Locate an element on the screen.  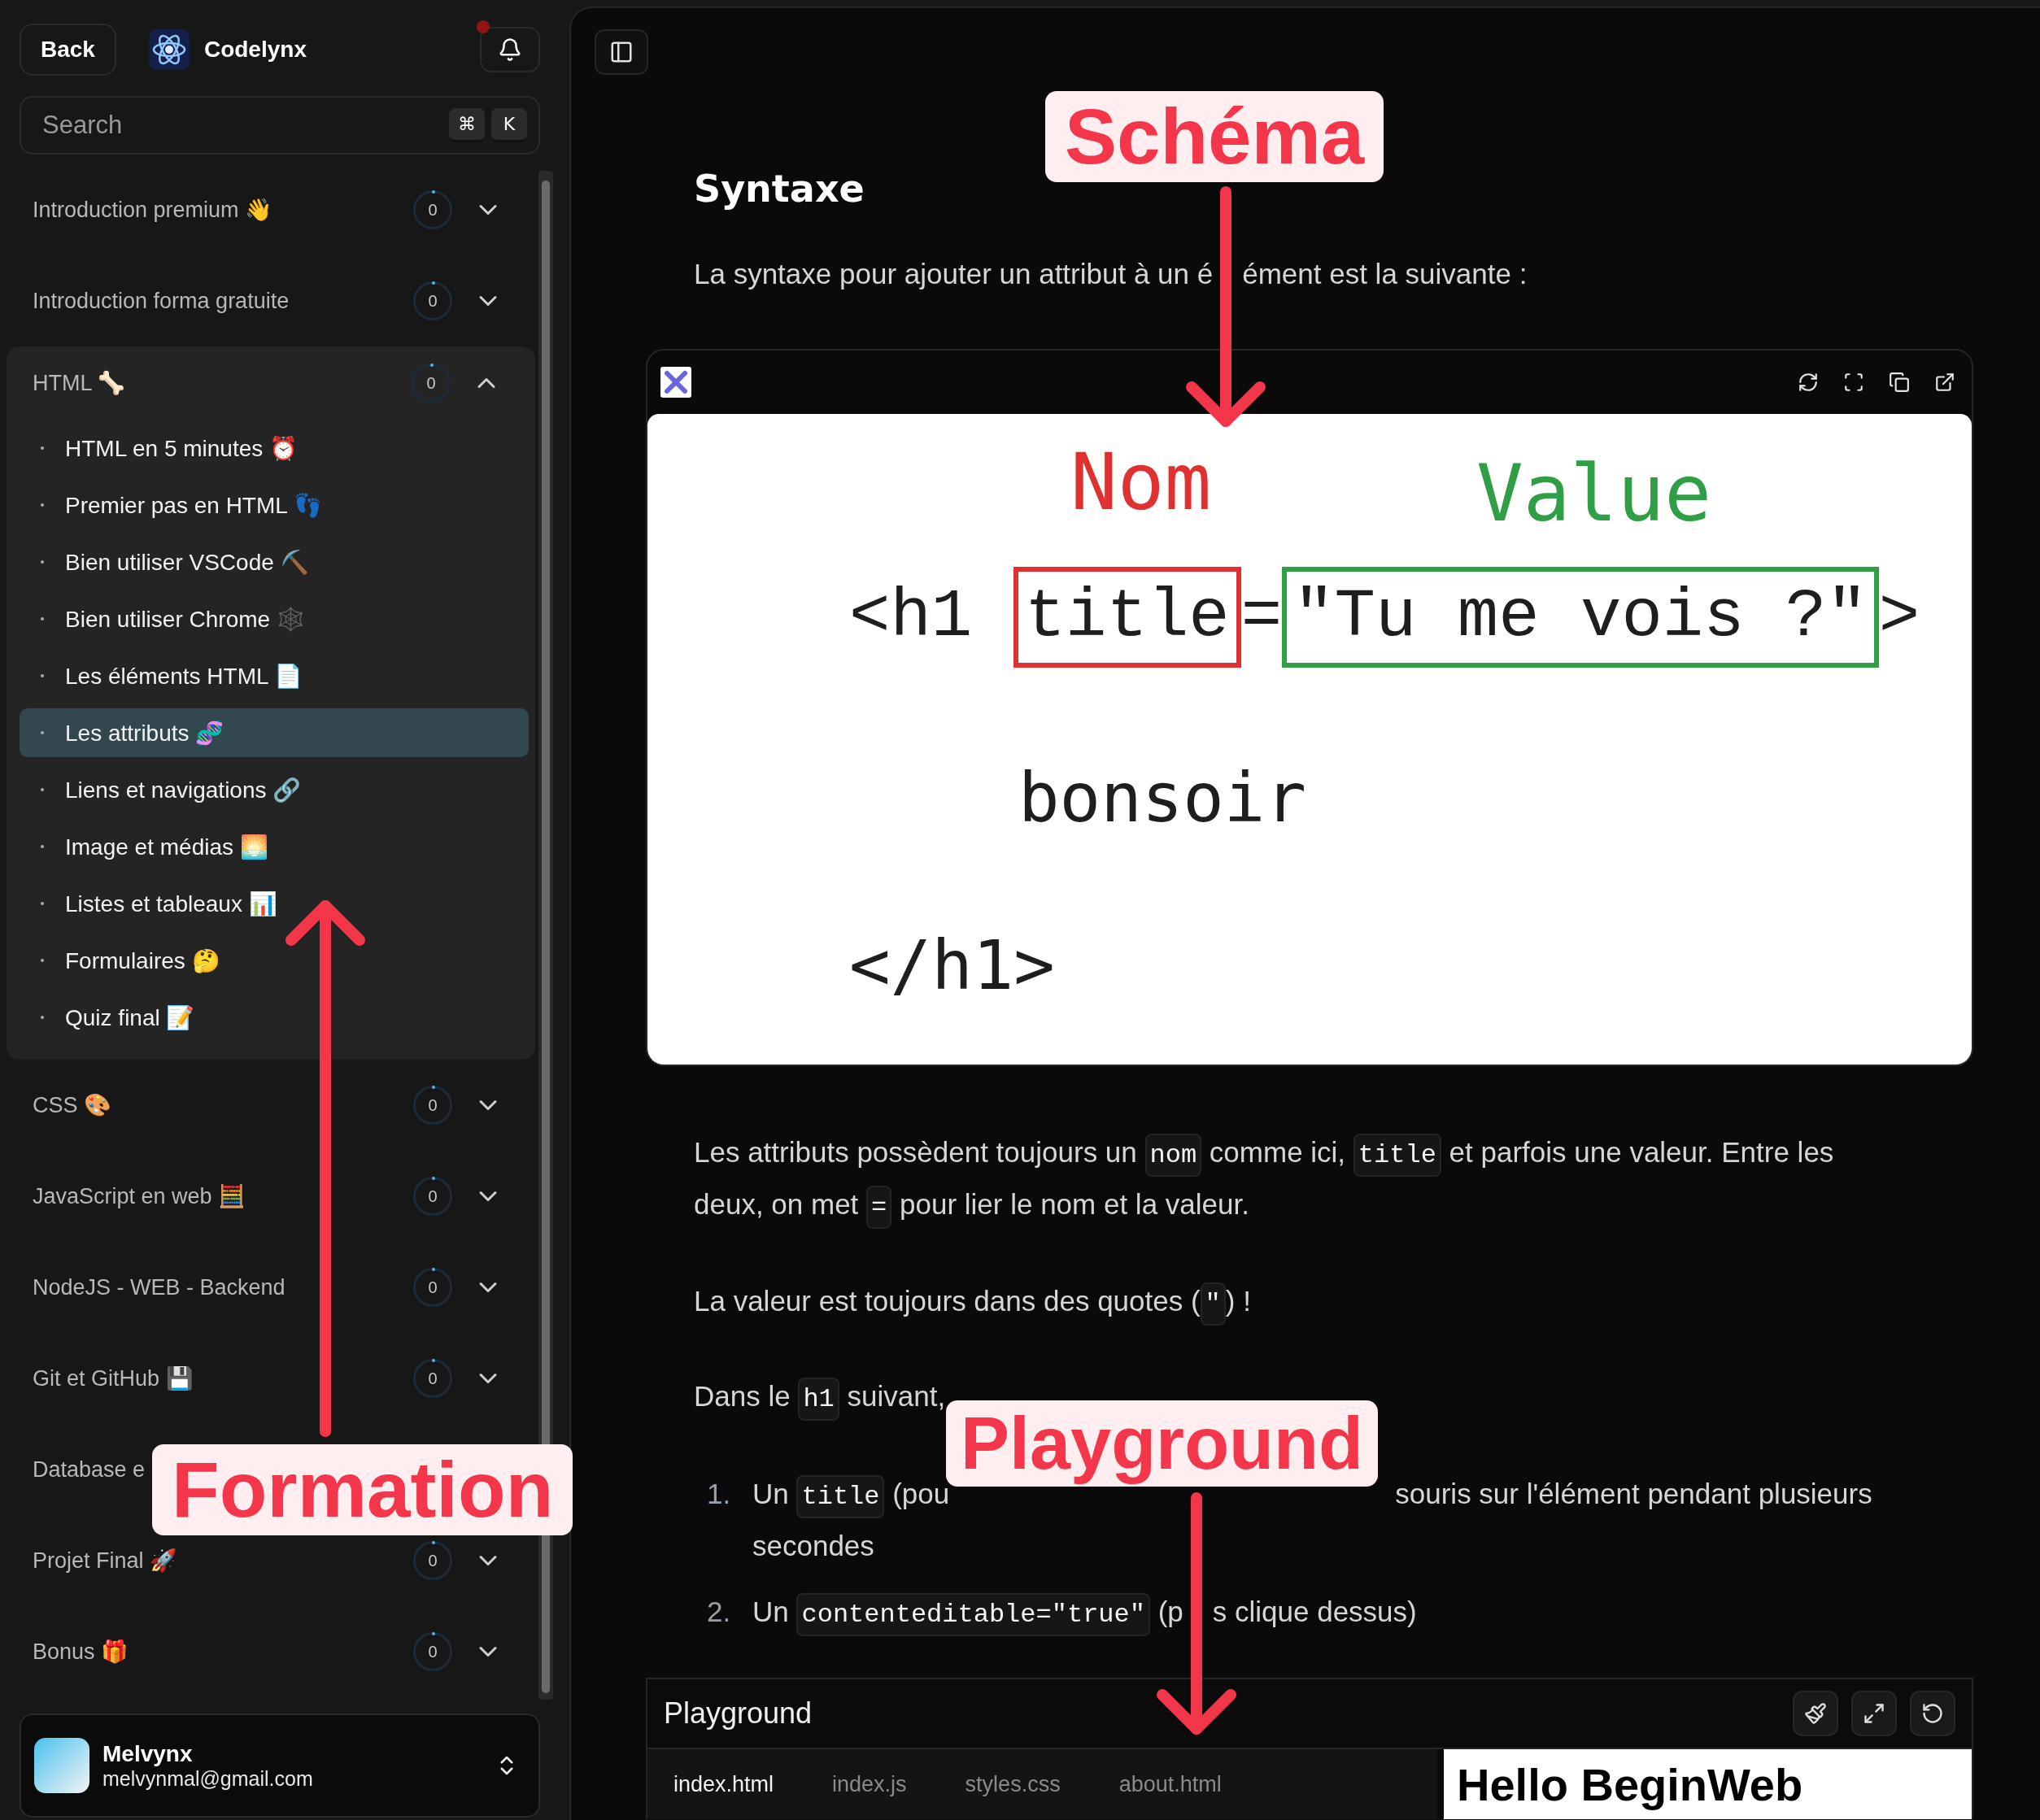
diagram-label: Nom is located at coordinates (1141, 482).